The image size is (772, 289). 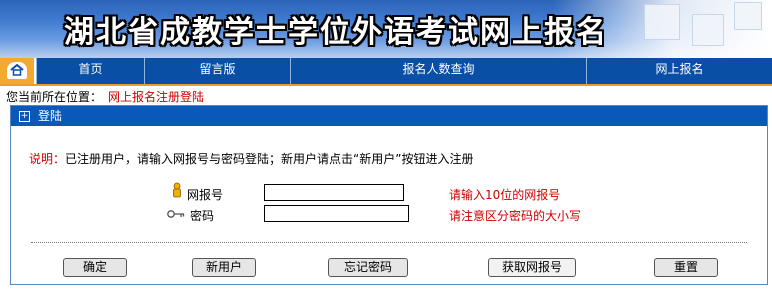 I want to click on forgot-password-button: 忘记密码, so click(x=368, y=267).